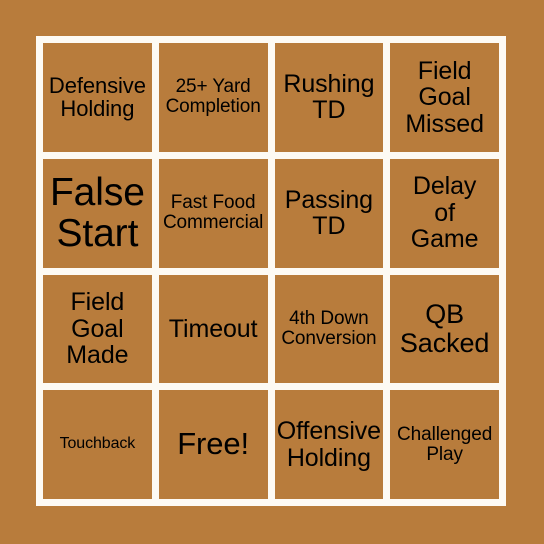  I want to click on bingo-cell-25-yard-completion: 25+ Yard Completion, so click(213, 97).